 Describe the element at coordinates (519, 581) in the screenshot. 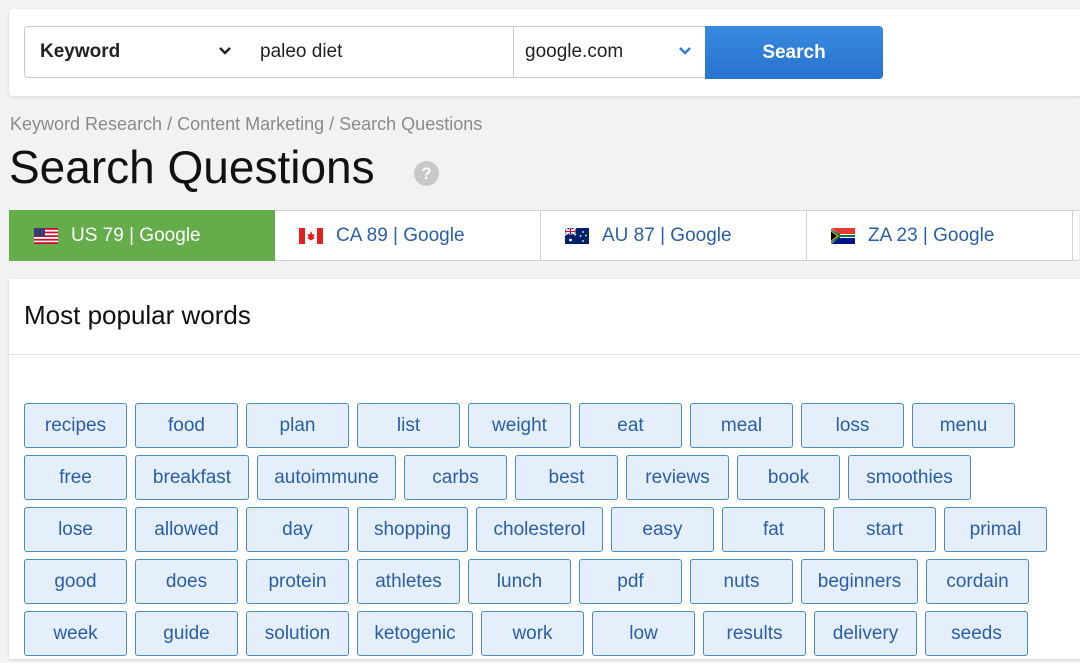

I see `word-chip: lunch` at that location.